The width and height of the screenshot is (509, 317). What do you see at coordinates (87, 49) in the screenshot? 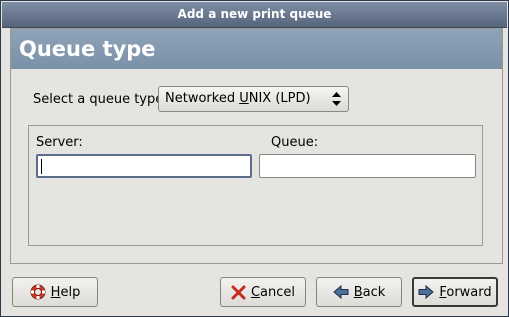
I see `page-title: Queue type` at bounding box center [87, 49].